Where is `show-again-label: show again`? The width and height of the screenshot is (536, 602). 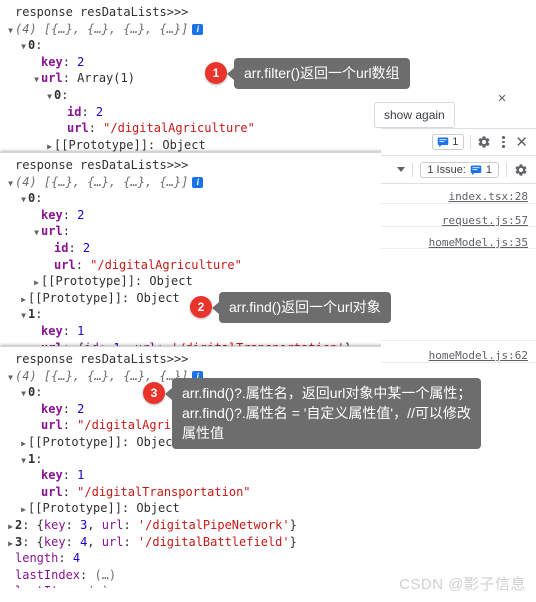 show-again-label: show again is located at coordinates (414, 115).